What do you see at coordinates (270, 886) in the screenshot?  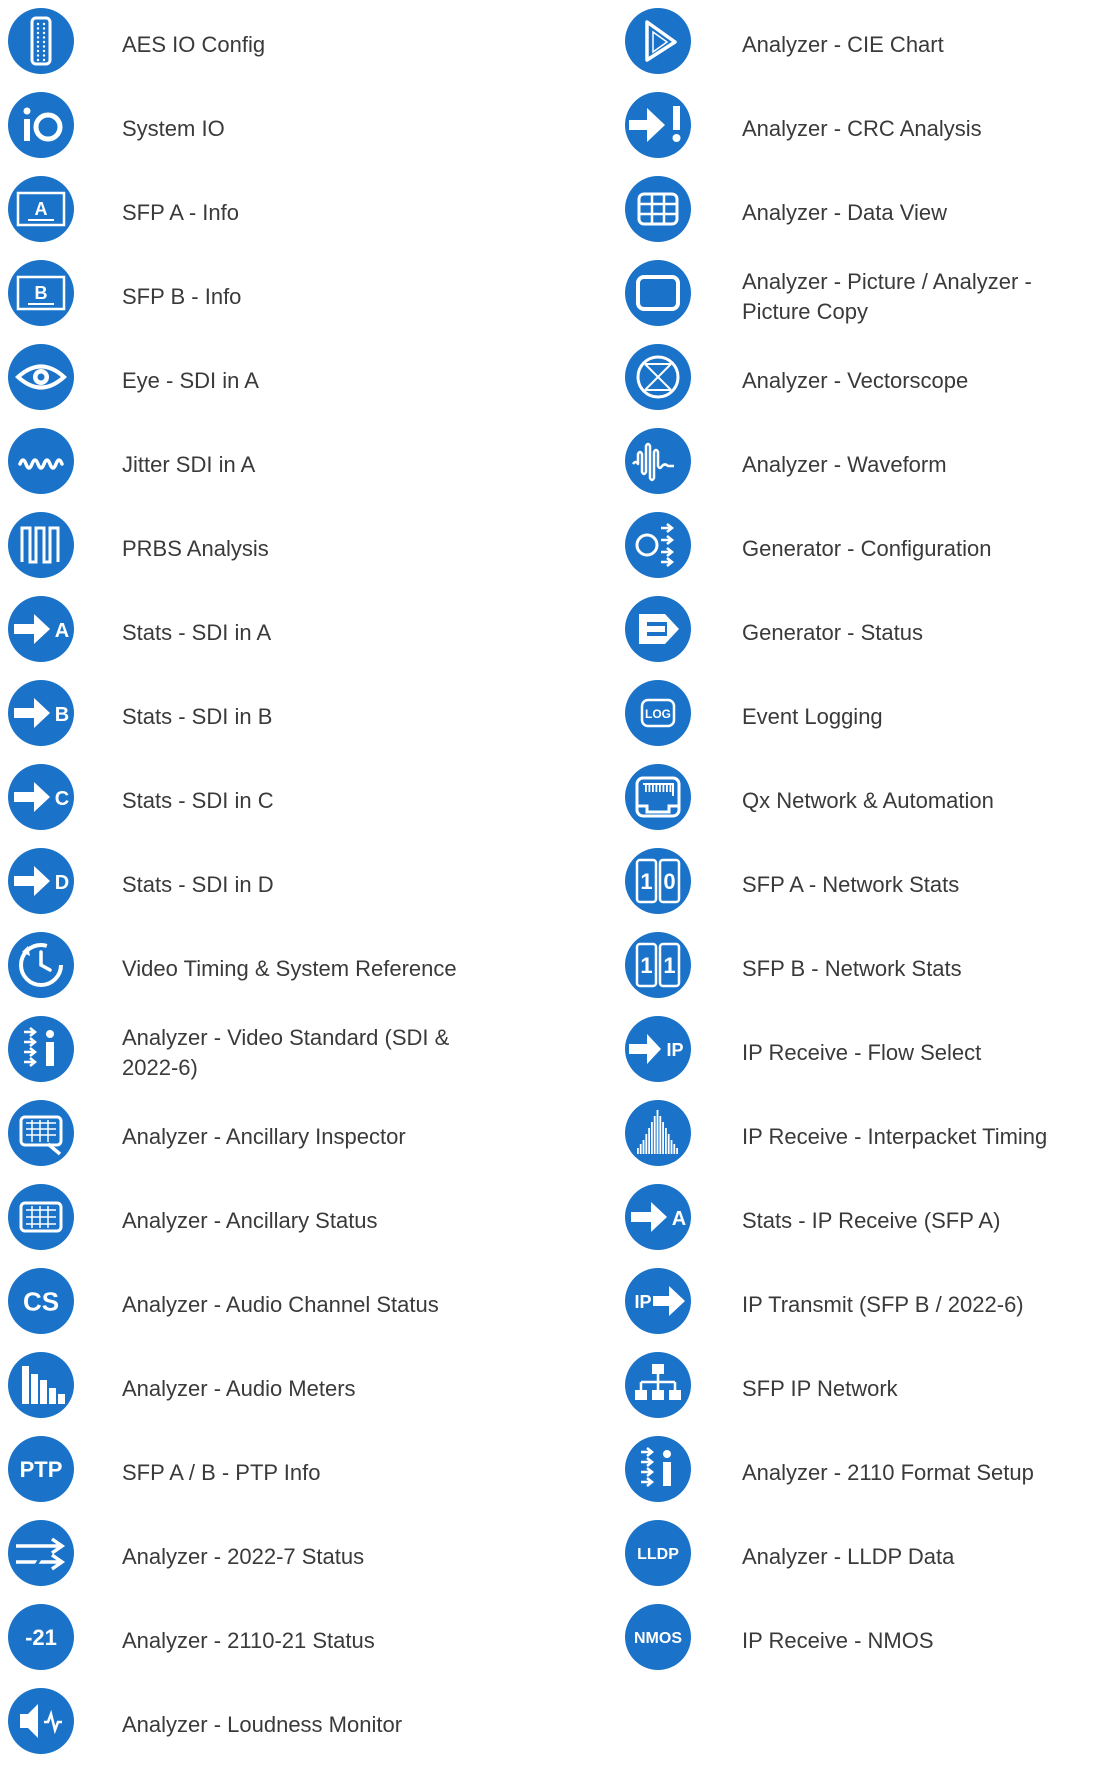 I see `list-item: D Stats - SDI in D` at bounding box center [270, 886].